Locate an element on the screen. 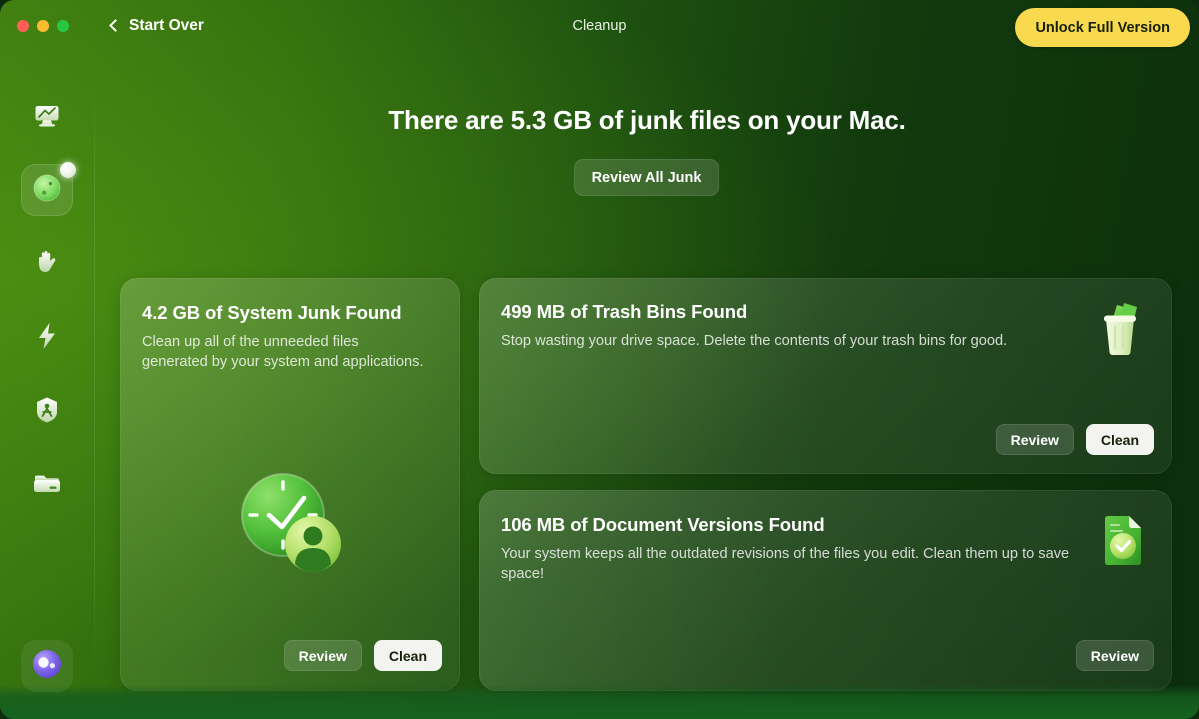 The image size is (1199, 719). card-title: 4.2 GB of System Junk Found is located at coordinates (272, 312).